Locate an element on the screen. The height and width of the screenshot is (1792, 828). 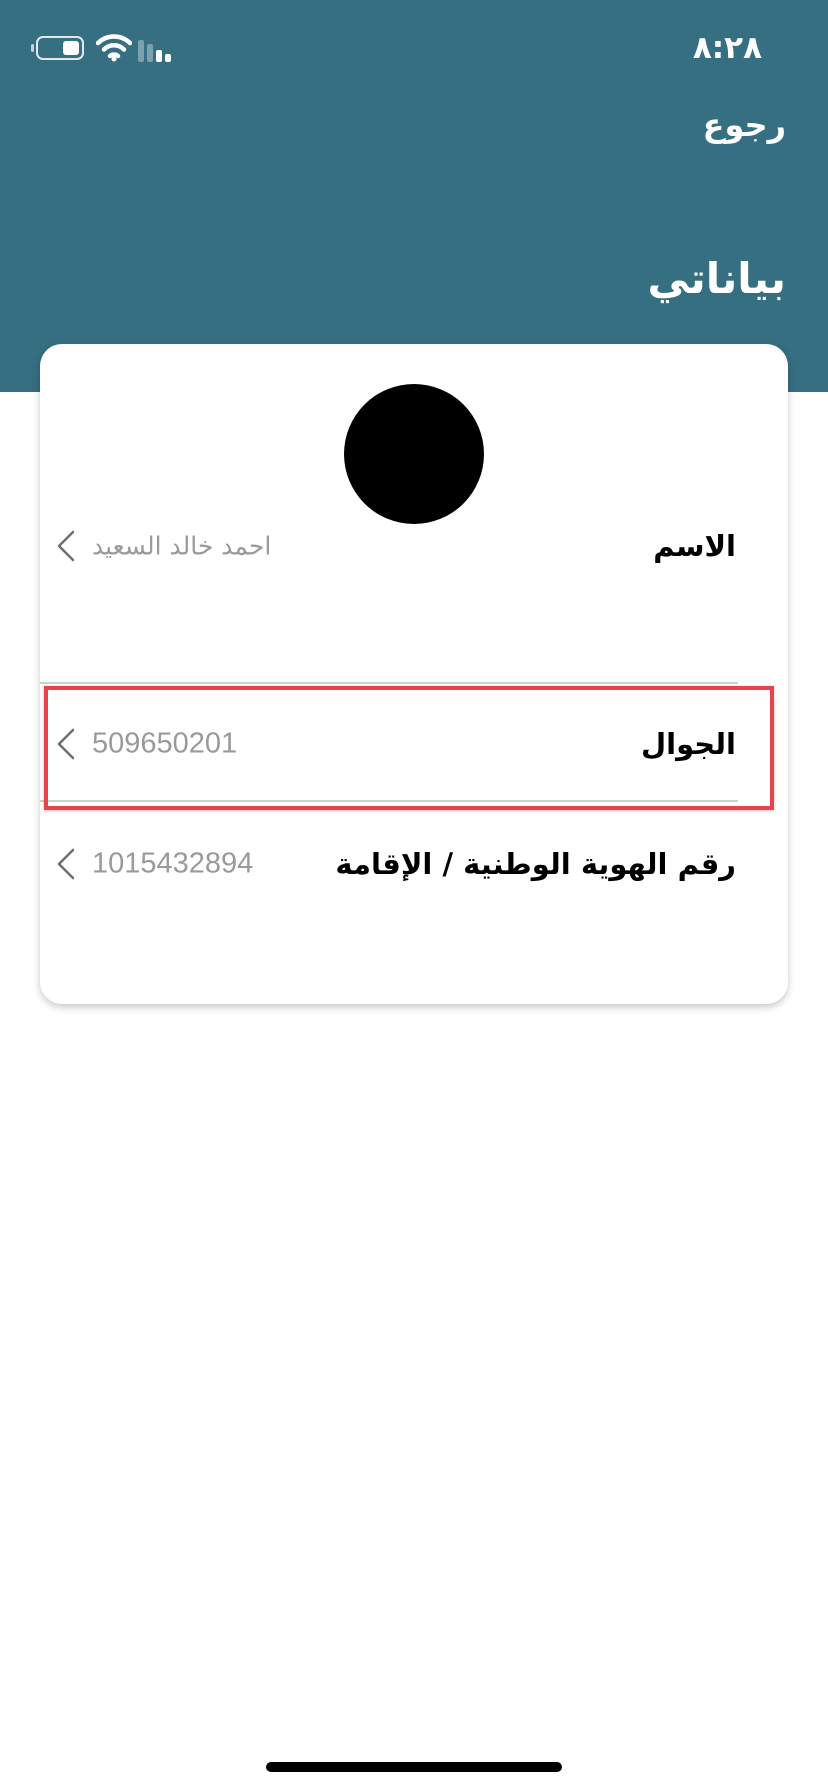
row-national-id: 1015432894 رقم الهوية الوطنية / الإقامة is located at coordinates (414, 864).